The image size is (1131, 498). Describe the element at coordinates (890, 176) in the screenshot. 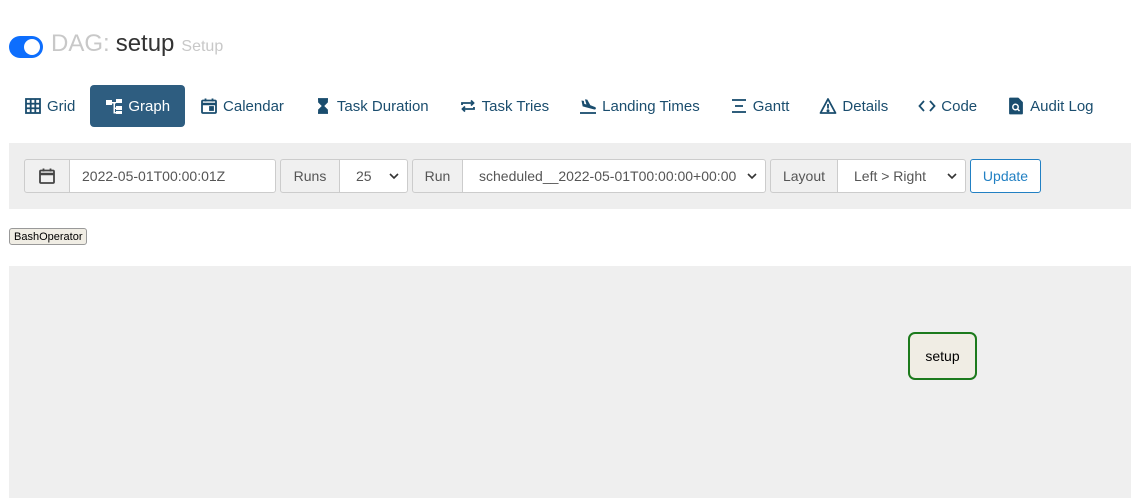

I see `layout-value: Left > Right` at that location.